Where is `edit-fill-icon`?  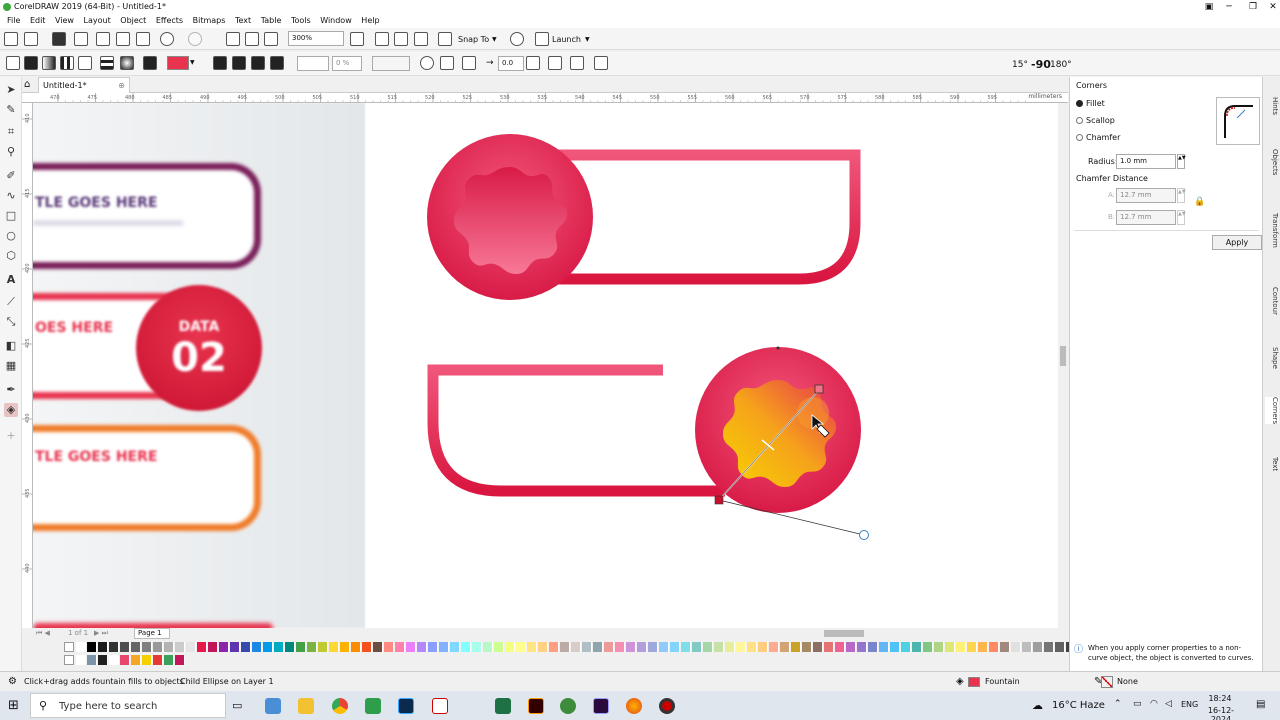
edit-fill-icon is located at coordinates (601, 63).